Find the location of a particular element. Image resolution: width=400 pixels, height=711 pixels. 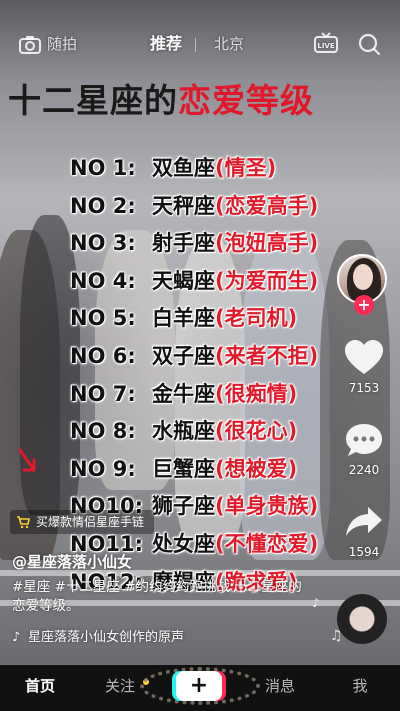

rank-number: NO 6: is located at coordinates (103, 355).